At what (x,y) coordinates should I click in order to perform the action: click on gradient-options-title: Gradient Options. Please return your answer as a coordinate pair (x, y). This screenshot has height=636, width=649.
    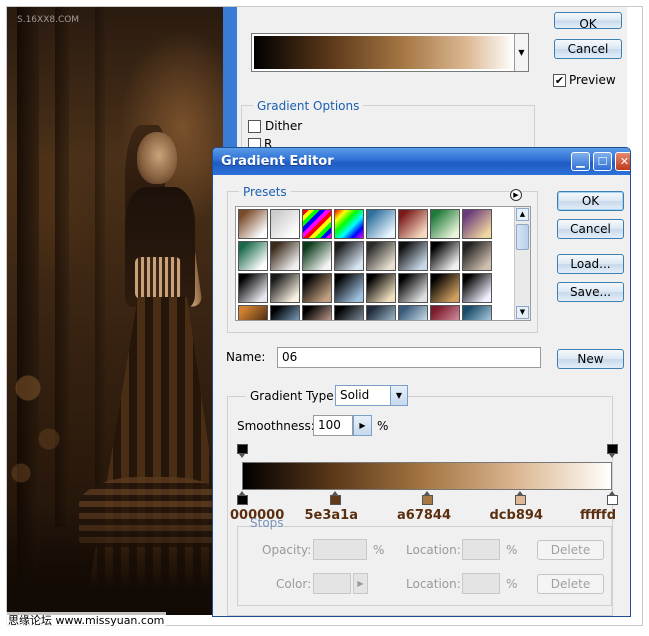
    Looking at the image, I should click on (308, 106).